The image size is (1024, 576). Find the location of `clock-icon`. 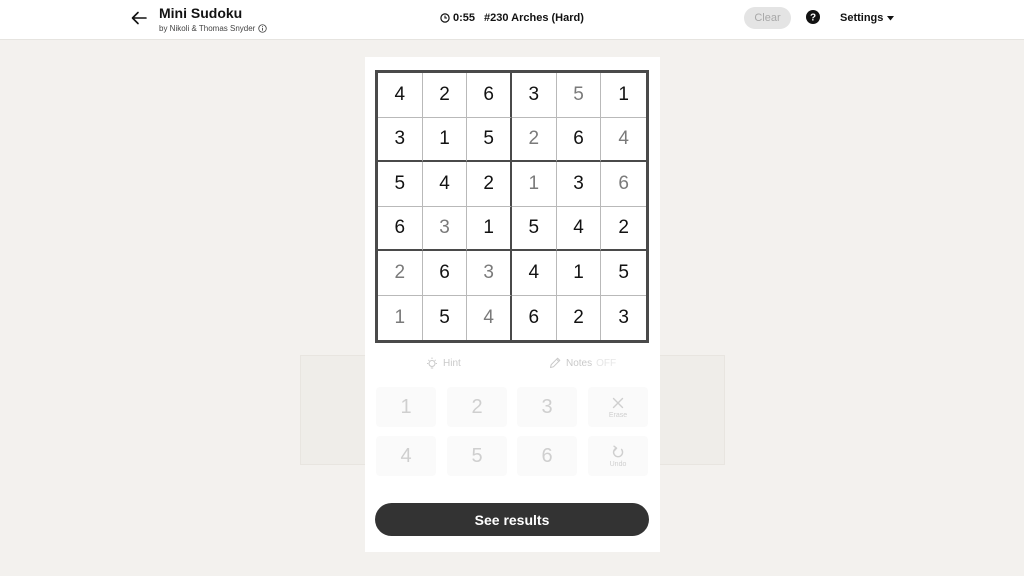

clock-icon is located at coordinates (445, 18).